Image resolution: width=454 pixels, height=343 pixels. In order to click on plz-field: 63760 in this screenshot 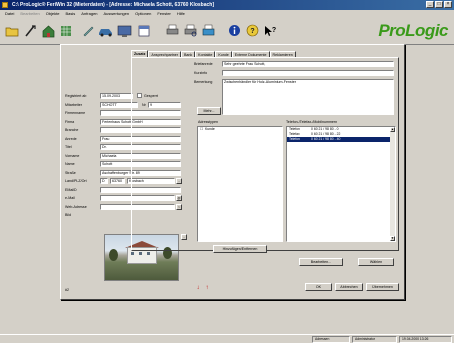, I will do `click(117, 181)`.